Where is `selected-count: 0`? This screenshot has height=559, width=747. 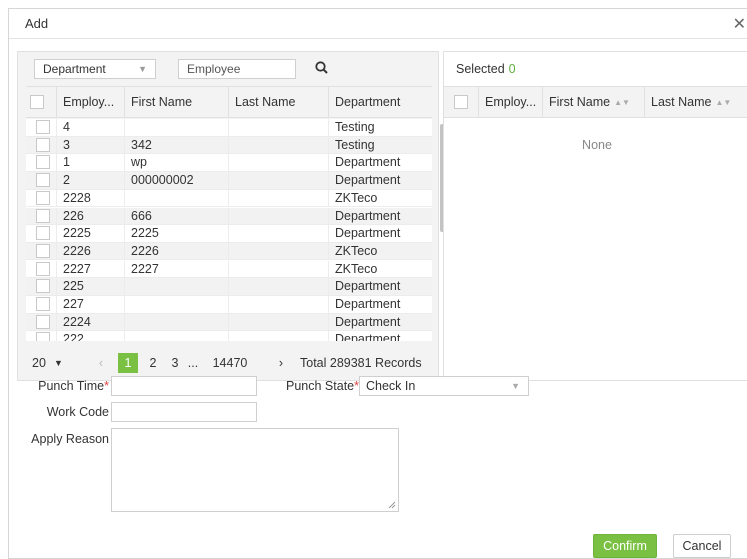
selected-count: 0 is located at coordinates (512, 69).